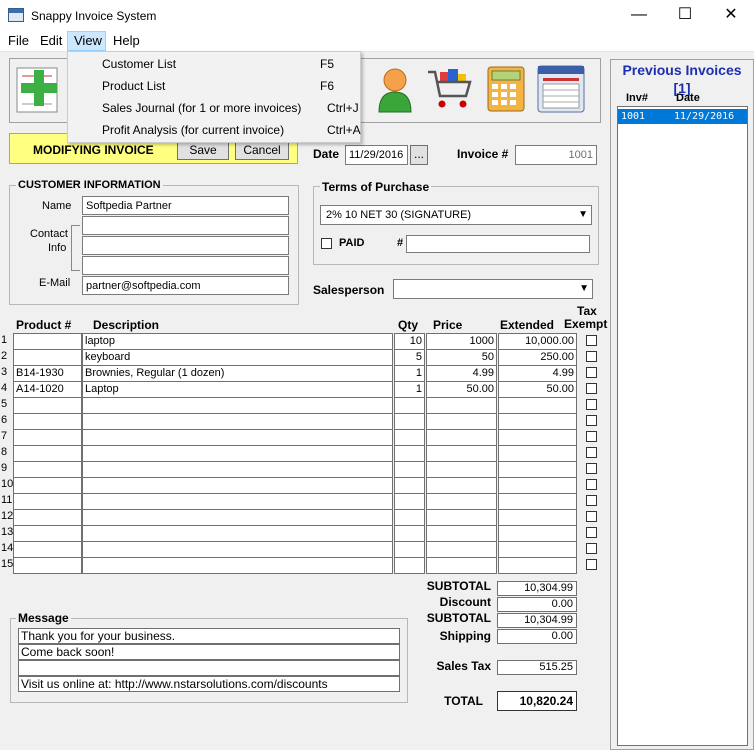  What do you see at coordinates (47, 389) in the screenshot?
I see `cell-product: A14-1020` at bounding box center [47, 389].